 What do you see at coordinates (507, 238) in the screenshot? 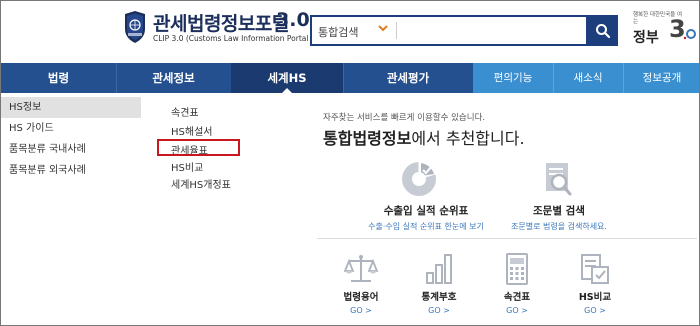
I see `section-divider` at bounding box center [507, 238].